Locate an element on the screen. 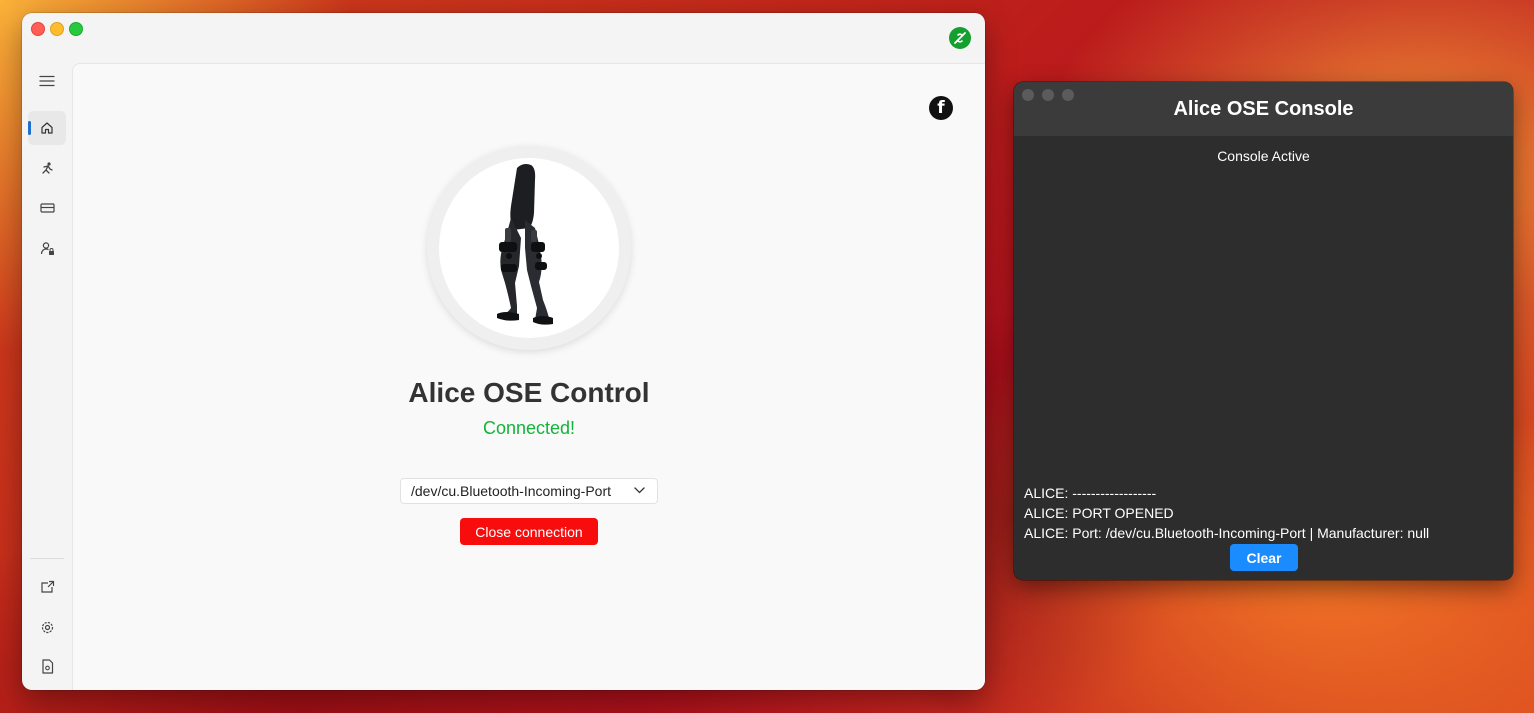  log-line: ALICE: PORT OPENED is located at coordinates (1099, 513).